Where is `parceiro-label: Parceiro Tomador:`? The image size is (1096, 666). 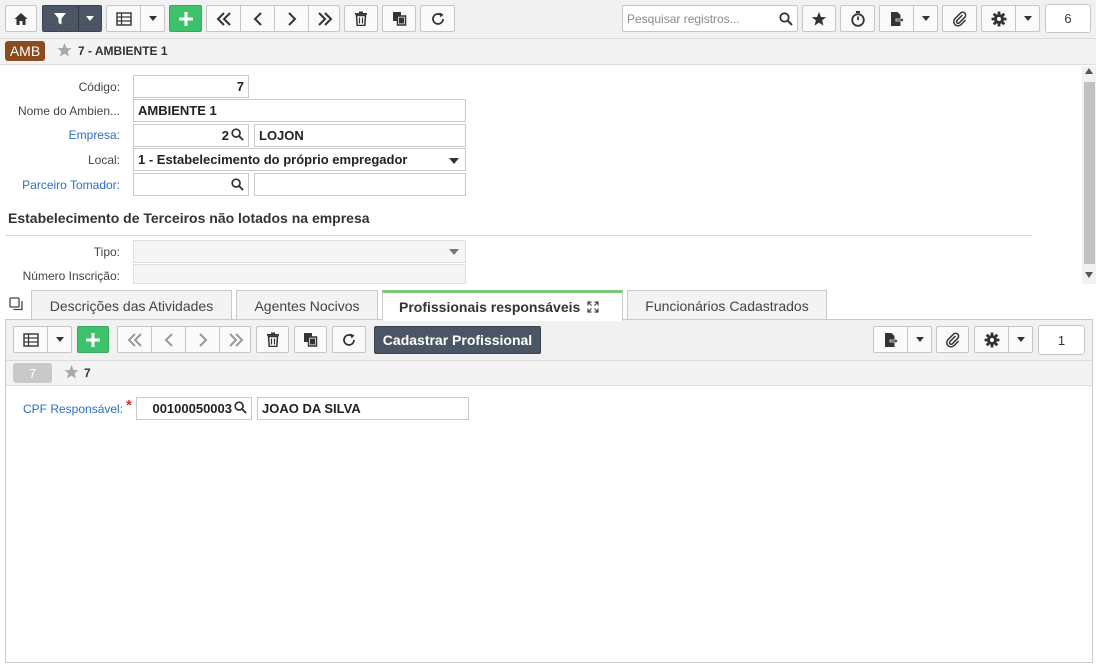 parceiro-label: Parceiro Tomador: is located at coordinates (60, 185).